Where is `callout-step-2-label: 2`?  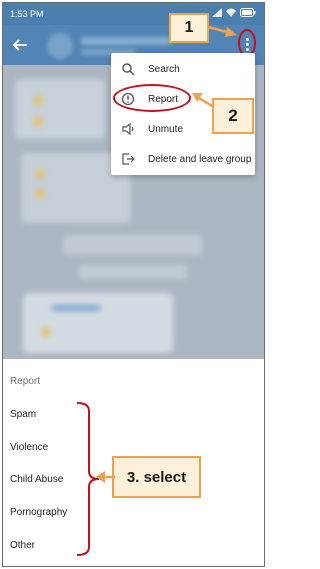
callout-step-2-label: 2 is located at coordinates (233, 115).